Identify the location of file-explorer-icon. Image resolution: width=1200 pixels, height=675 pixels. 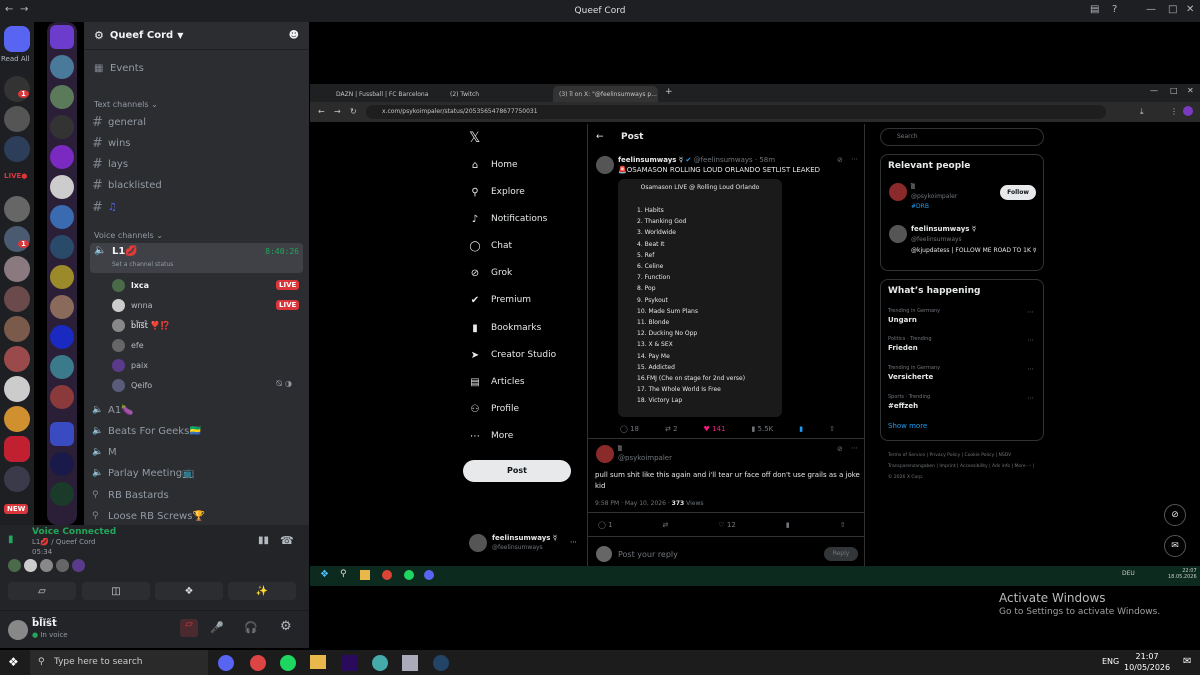
(318, 662).